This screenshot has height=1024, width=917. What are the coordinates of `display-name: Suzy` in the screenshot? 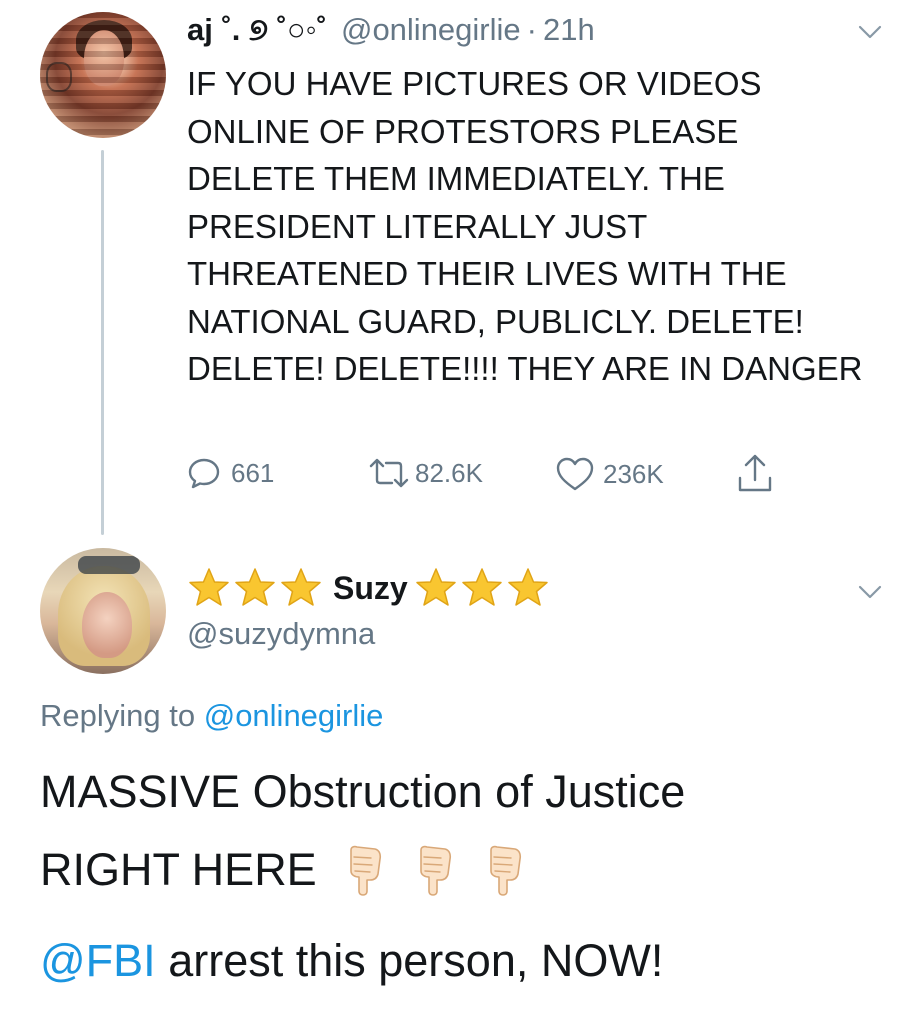 It's located at (370, 588).